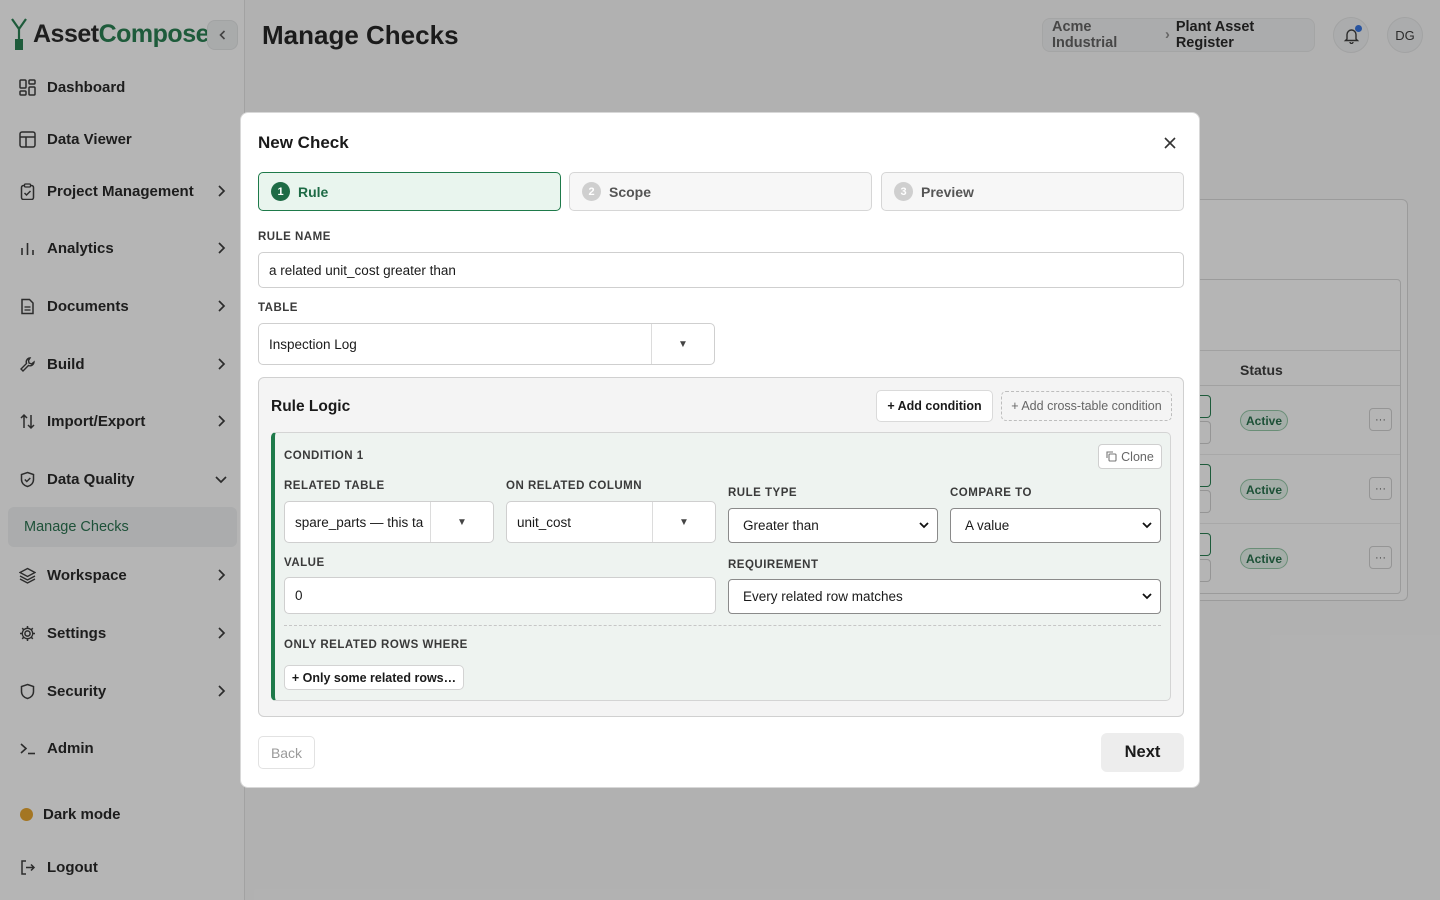 The image size is (1440, 900). Describe the element at coordinates (324, 456) in the screenshot. I see `condition-title: CONDITION 1` at that location.